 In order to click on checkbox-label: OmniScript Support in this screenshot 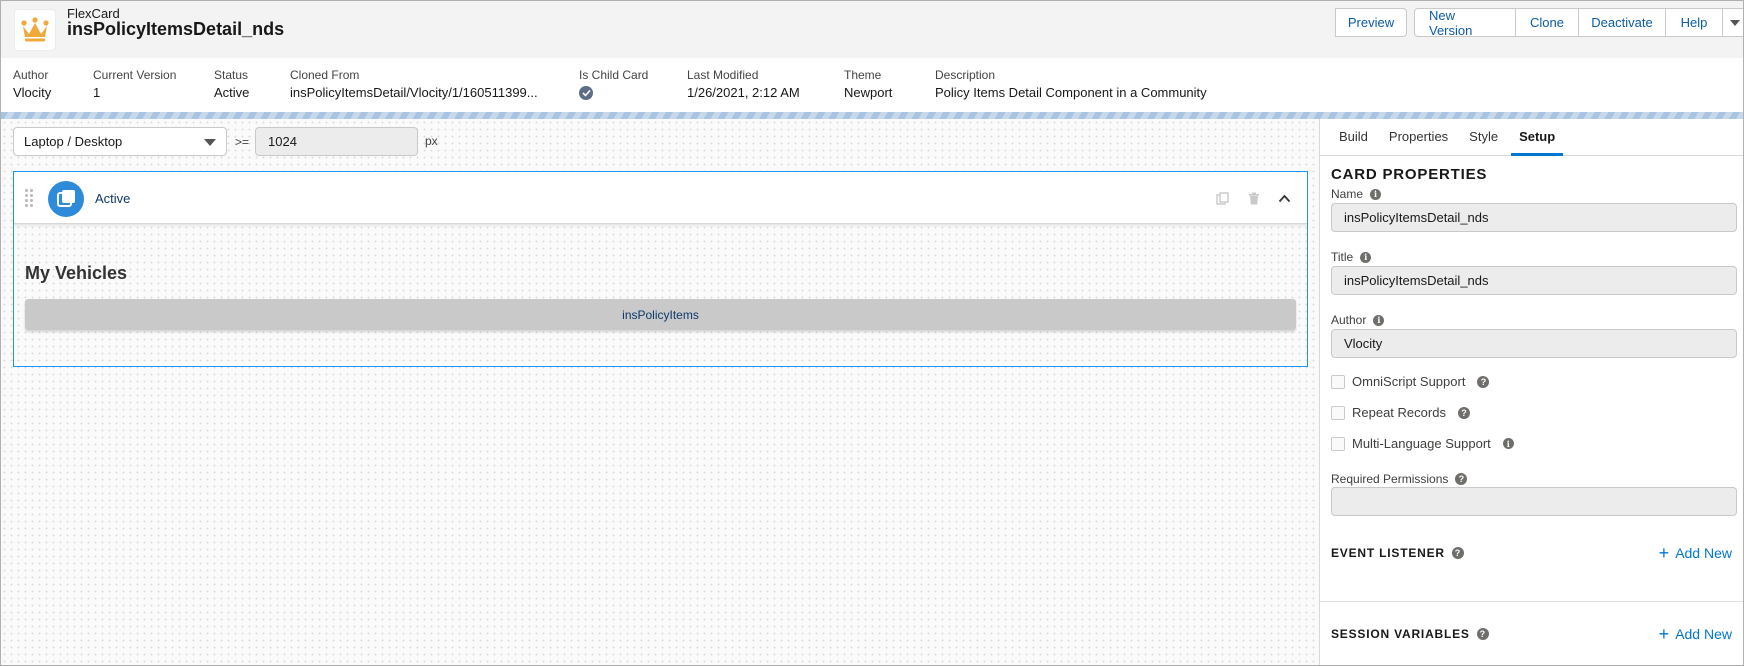, I will do `click(1409, 381)`.